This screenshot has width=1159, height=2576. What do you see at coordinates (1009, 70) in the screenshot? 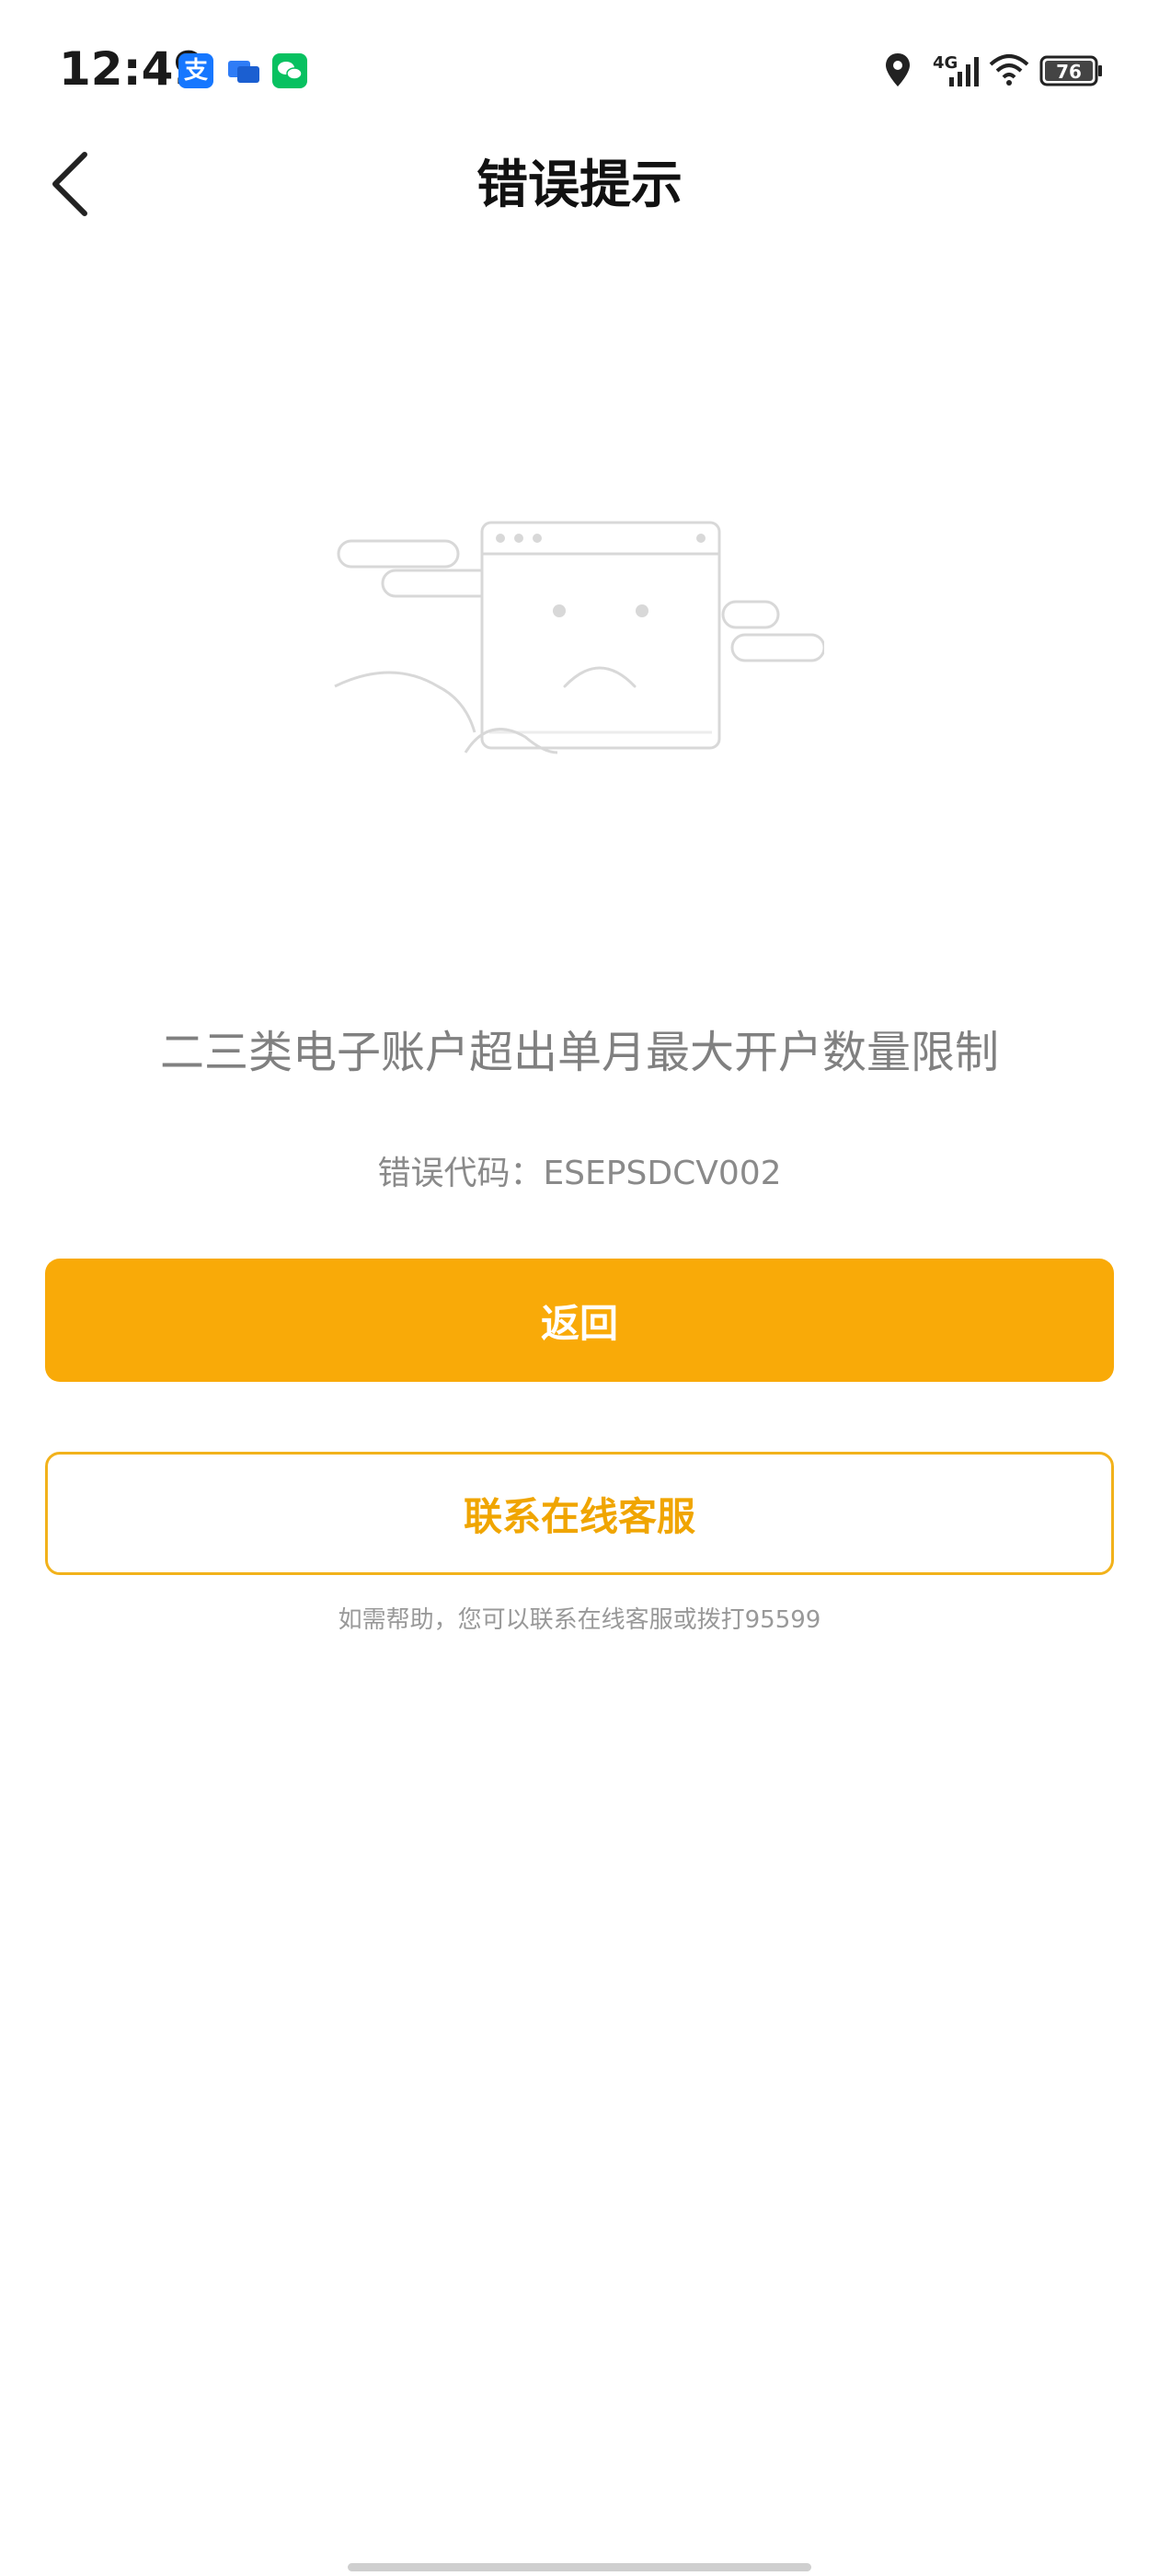
I see `wifi-icon` at bounding box center [1009, 70].